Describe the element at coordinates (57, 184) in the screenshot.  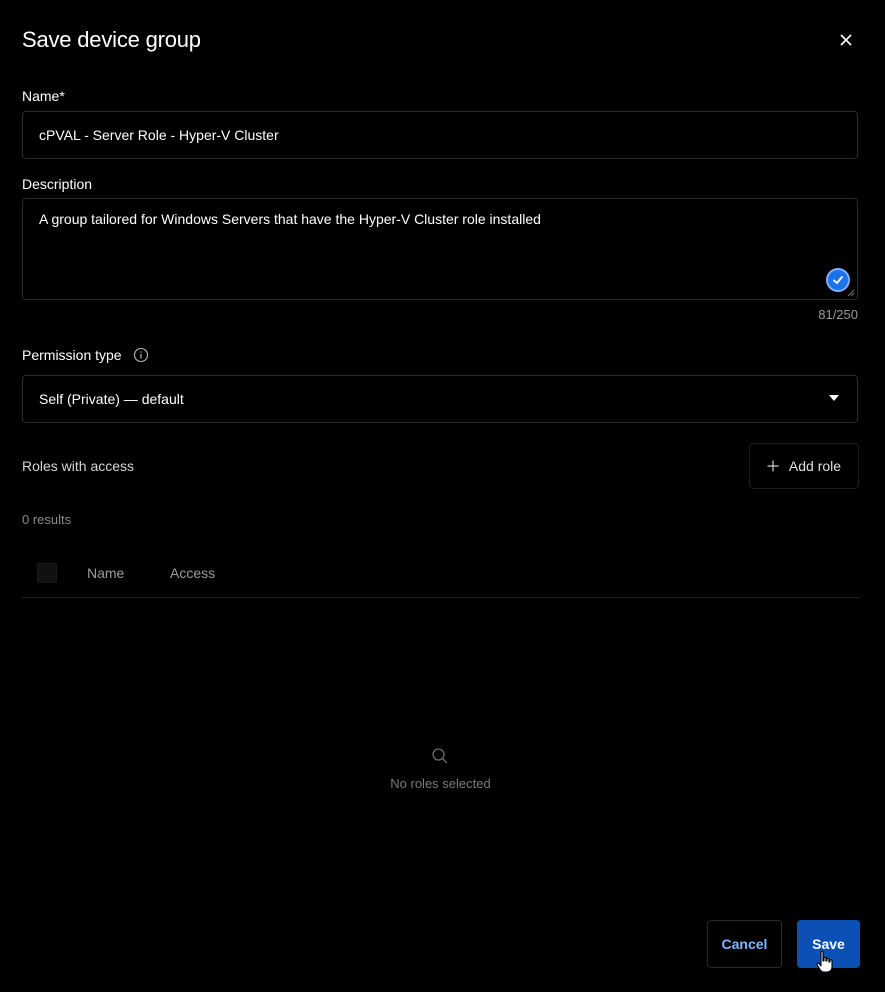
I see `description-label: Description` at that location.